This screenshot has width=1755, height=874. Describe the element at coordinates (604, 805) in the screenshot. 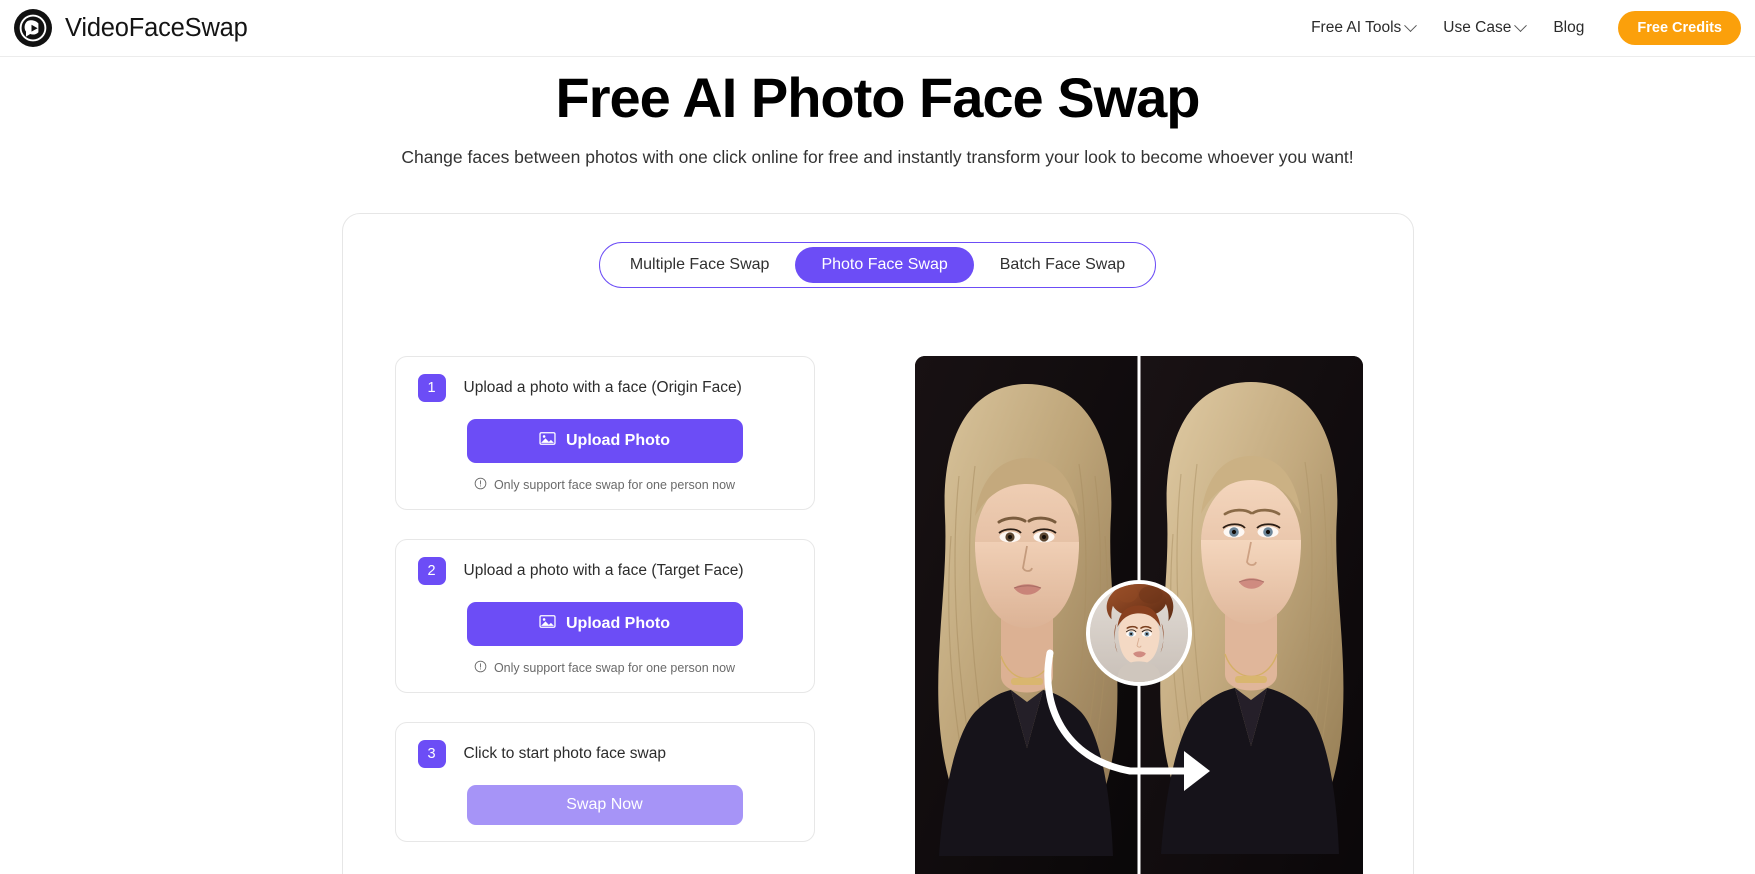

I see `swap-now-button: Swap Now` at that location.